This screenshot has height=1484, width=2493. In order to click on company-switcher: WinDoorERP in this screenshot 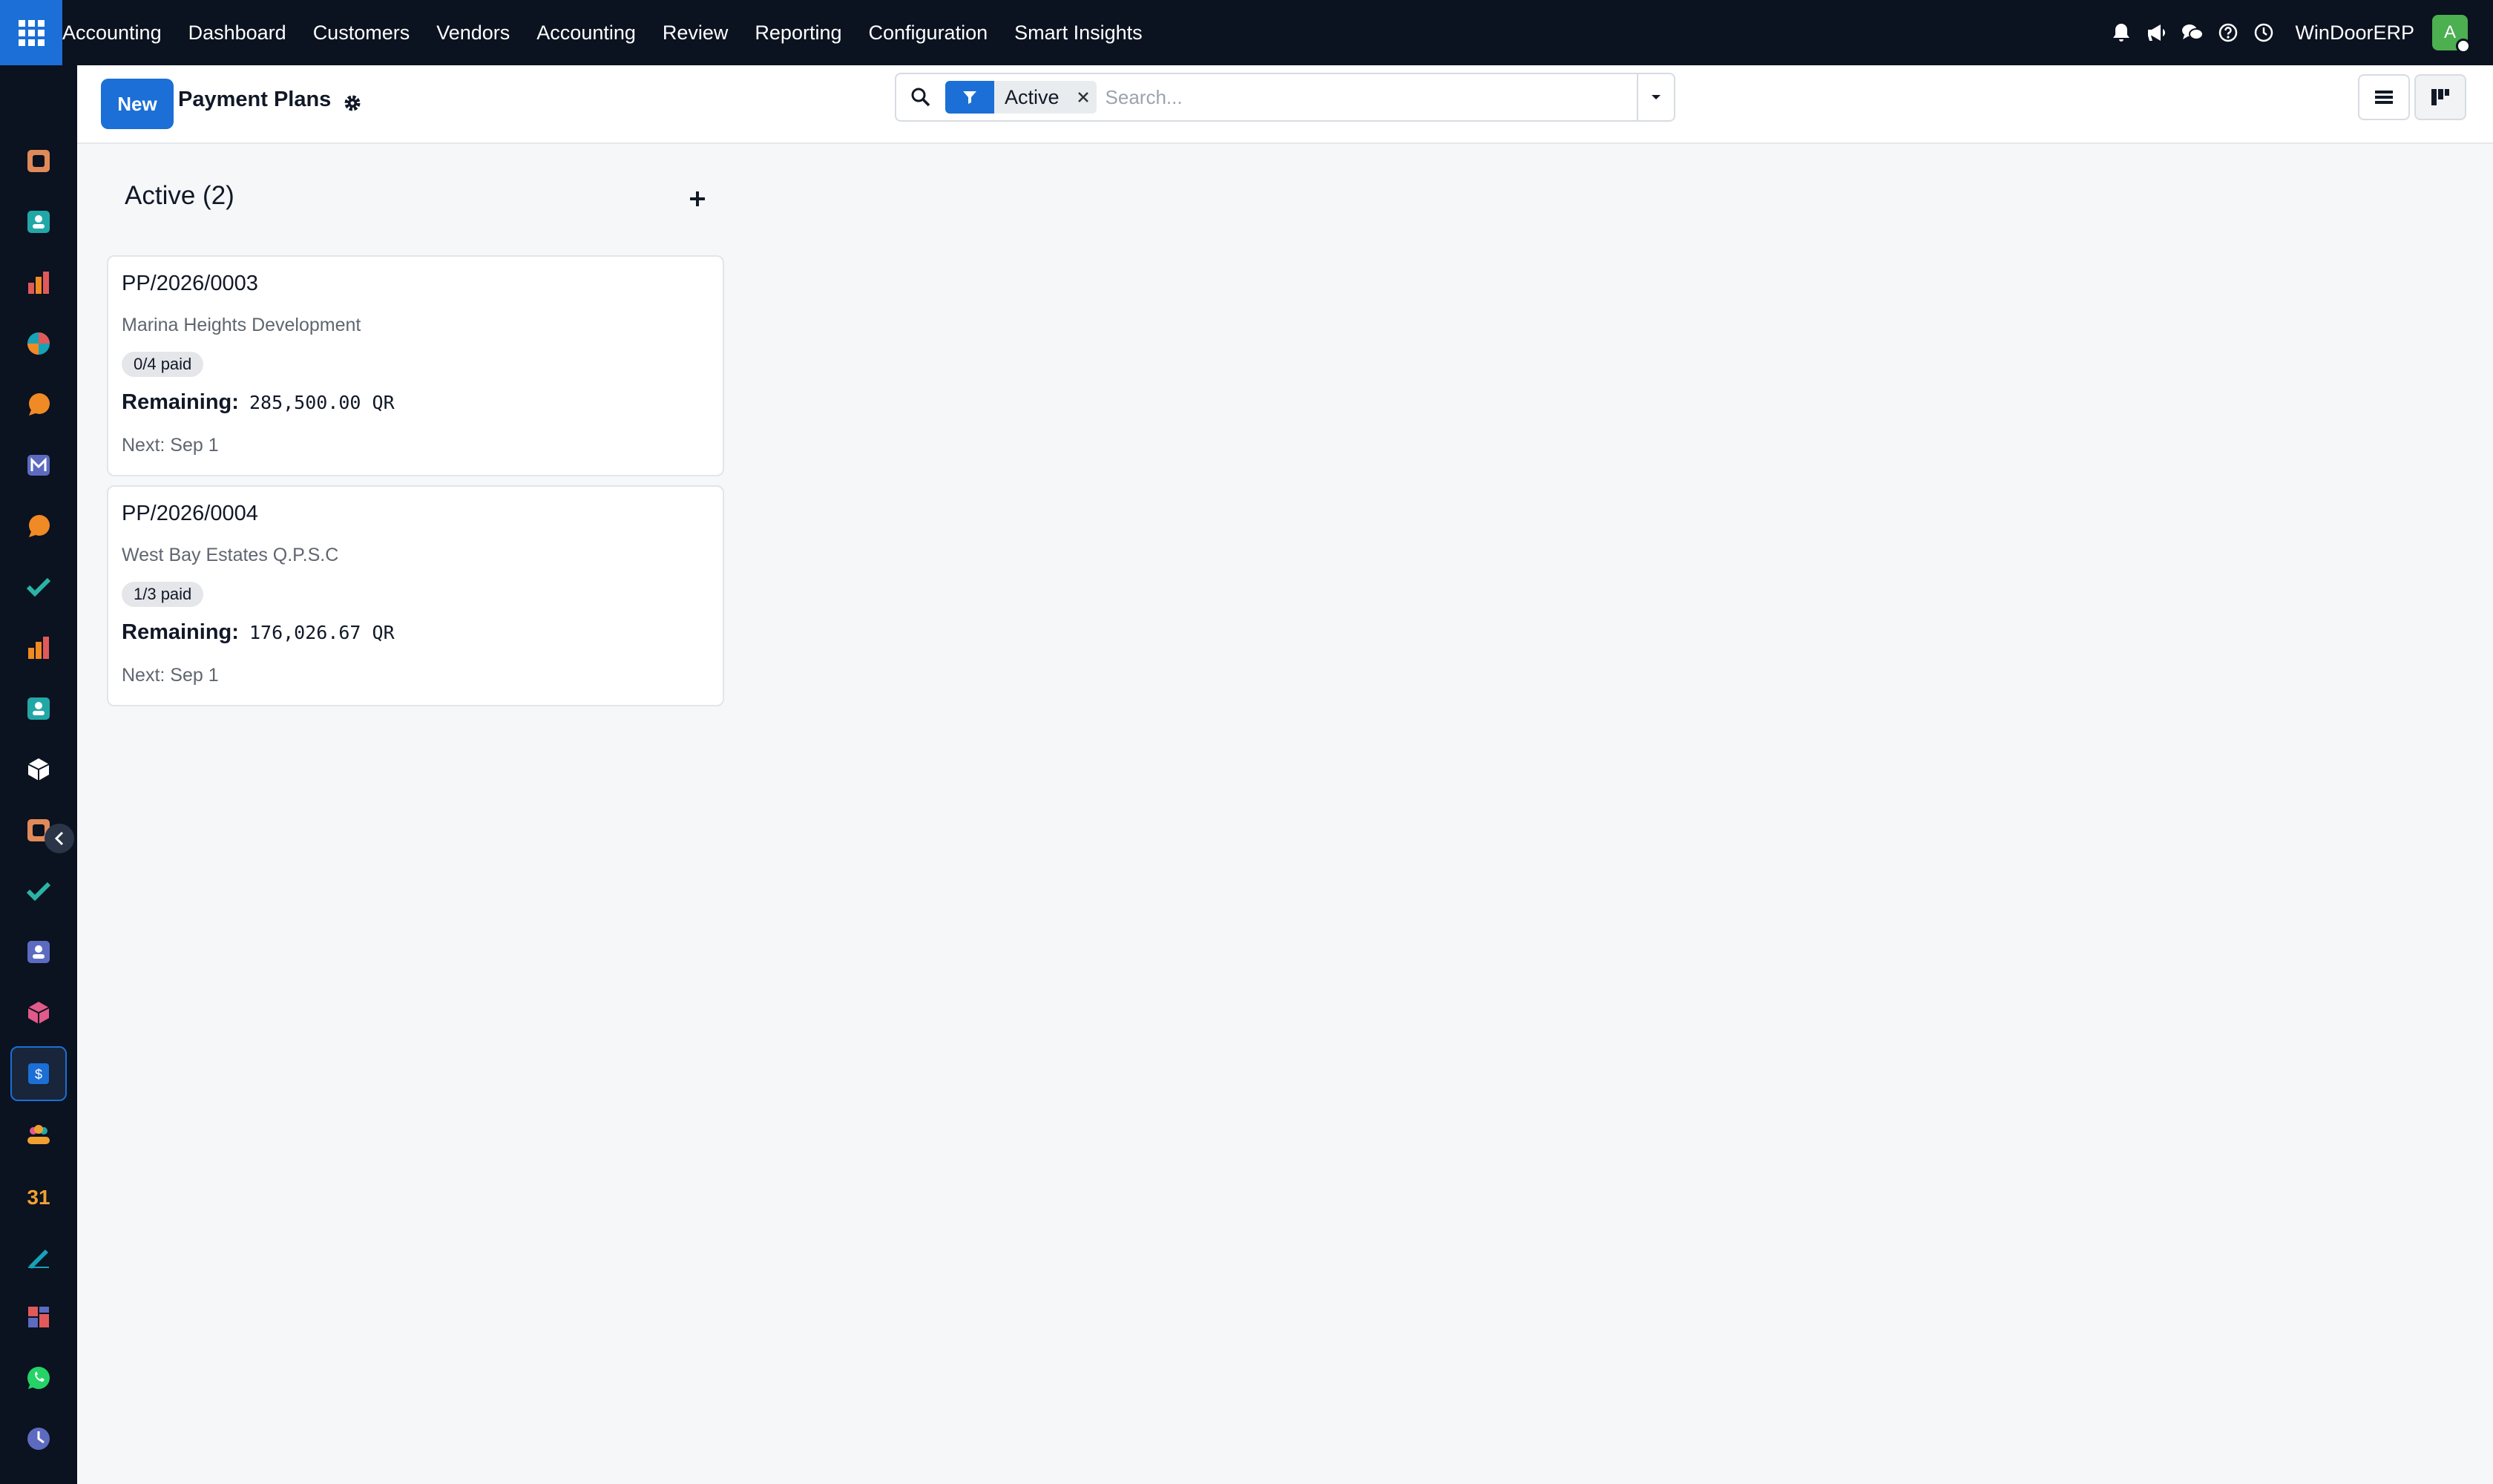, I will do `click(2354, 33)`.